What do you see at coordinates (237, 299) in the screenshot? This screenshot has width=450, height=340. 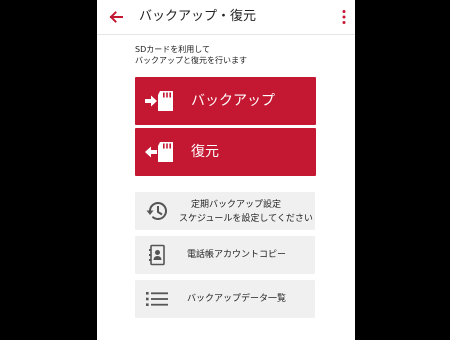 I see `backup-data-list-label: バックアップデータ一覧` at bounding box center [237, 299].